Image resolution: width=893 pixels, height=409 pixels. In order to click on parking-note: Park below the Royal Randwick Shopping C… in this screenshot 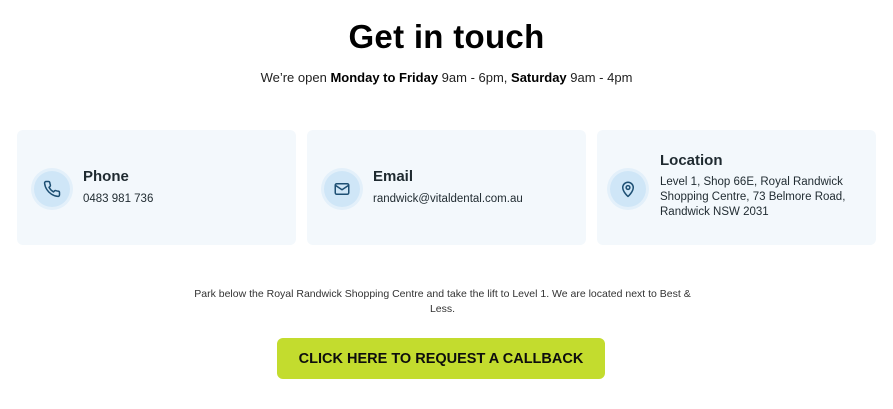, I will do `click(442, 301)`.